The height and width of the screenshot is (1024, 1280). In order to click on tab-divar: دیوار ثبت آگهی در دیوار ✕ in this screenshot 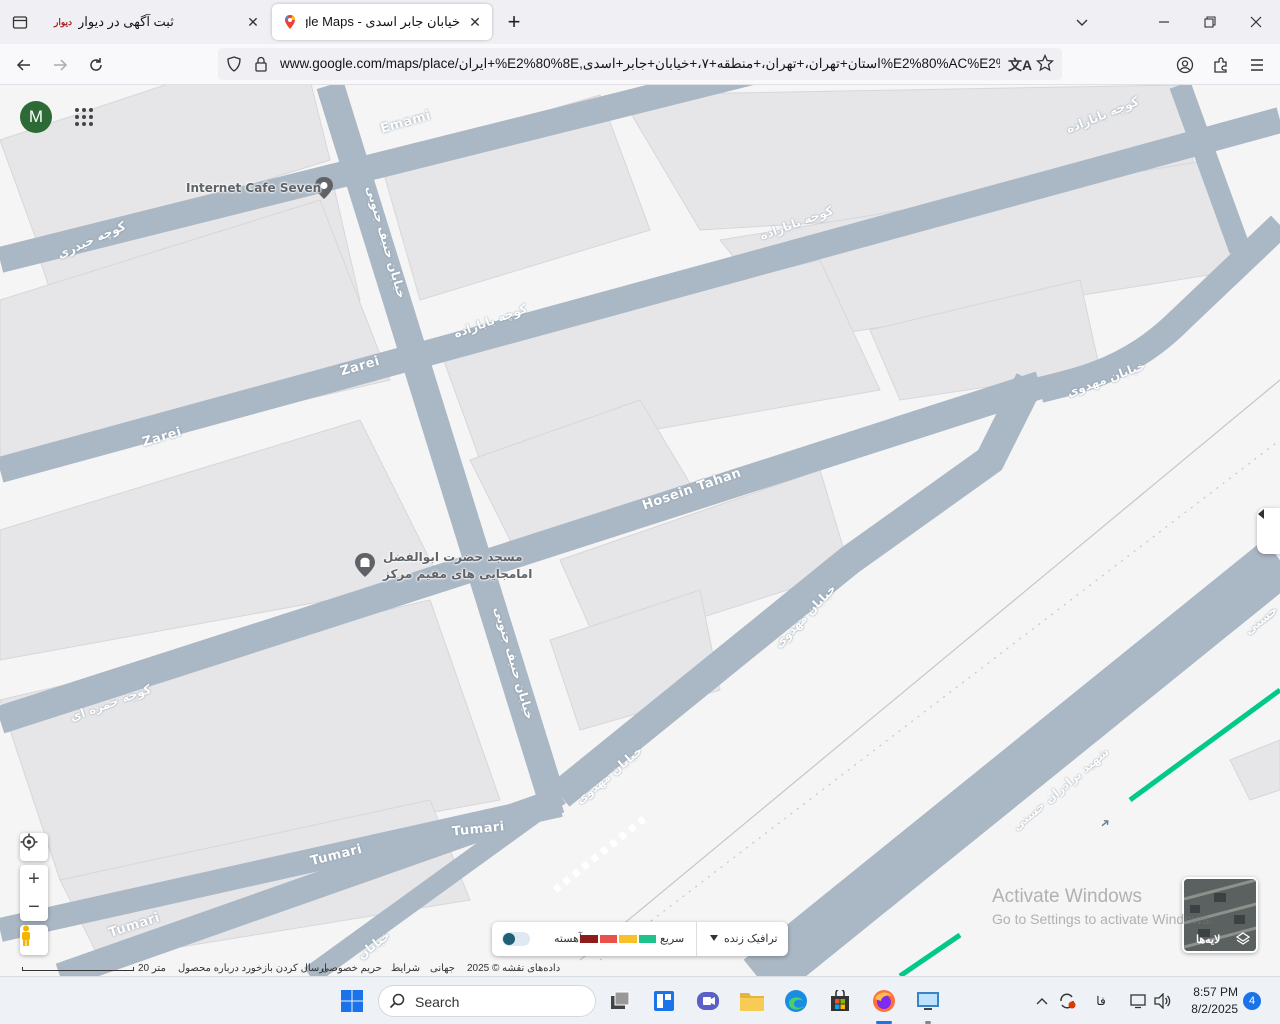, I will do `click(157, 22)`.